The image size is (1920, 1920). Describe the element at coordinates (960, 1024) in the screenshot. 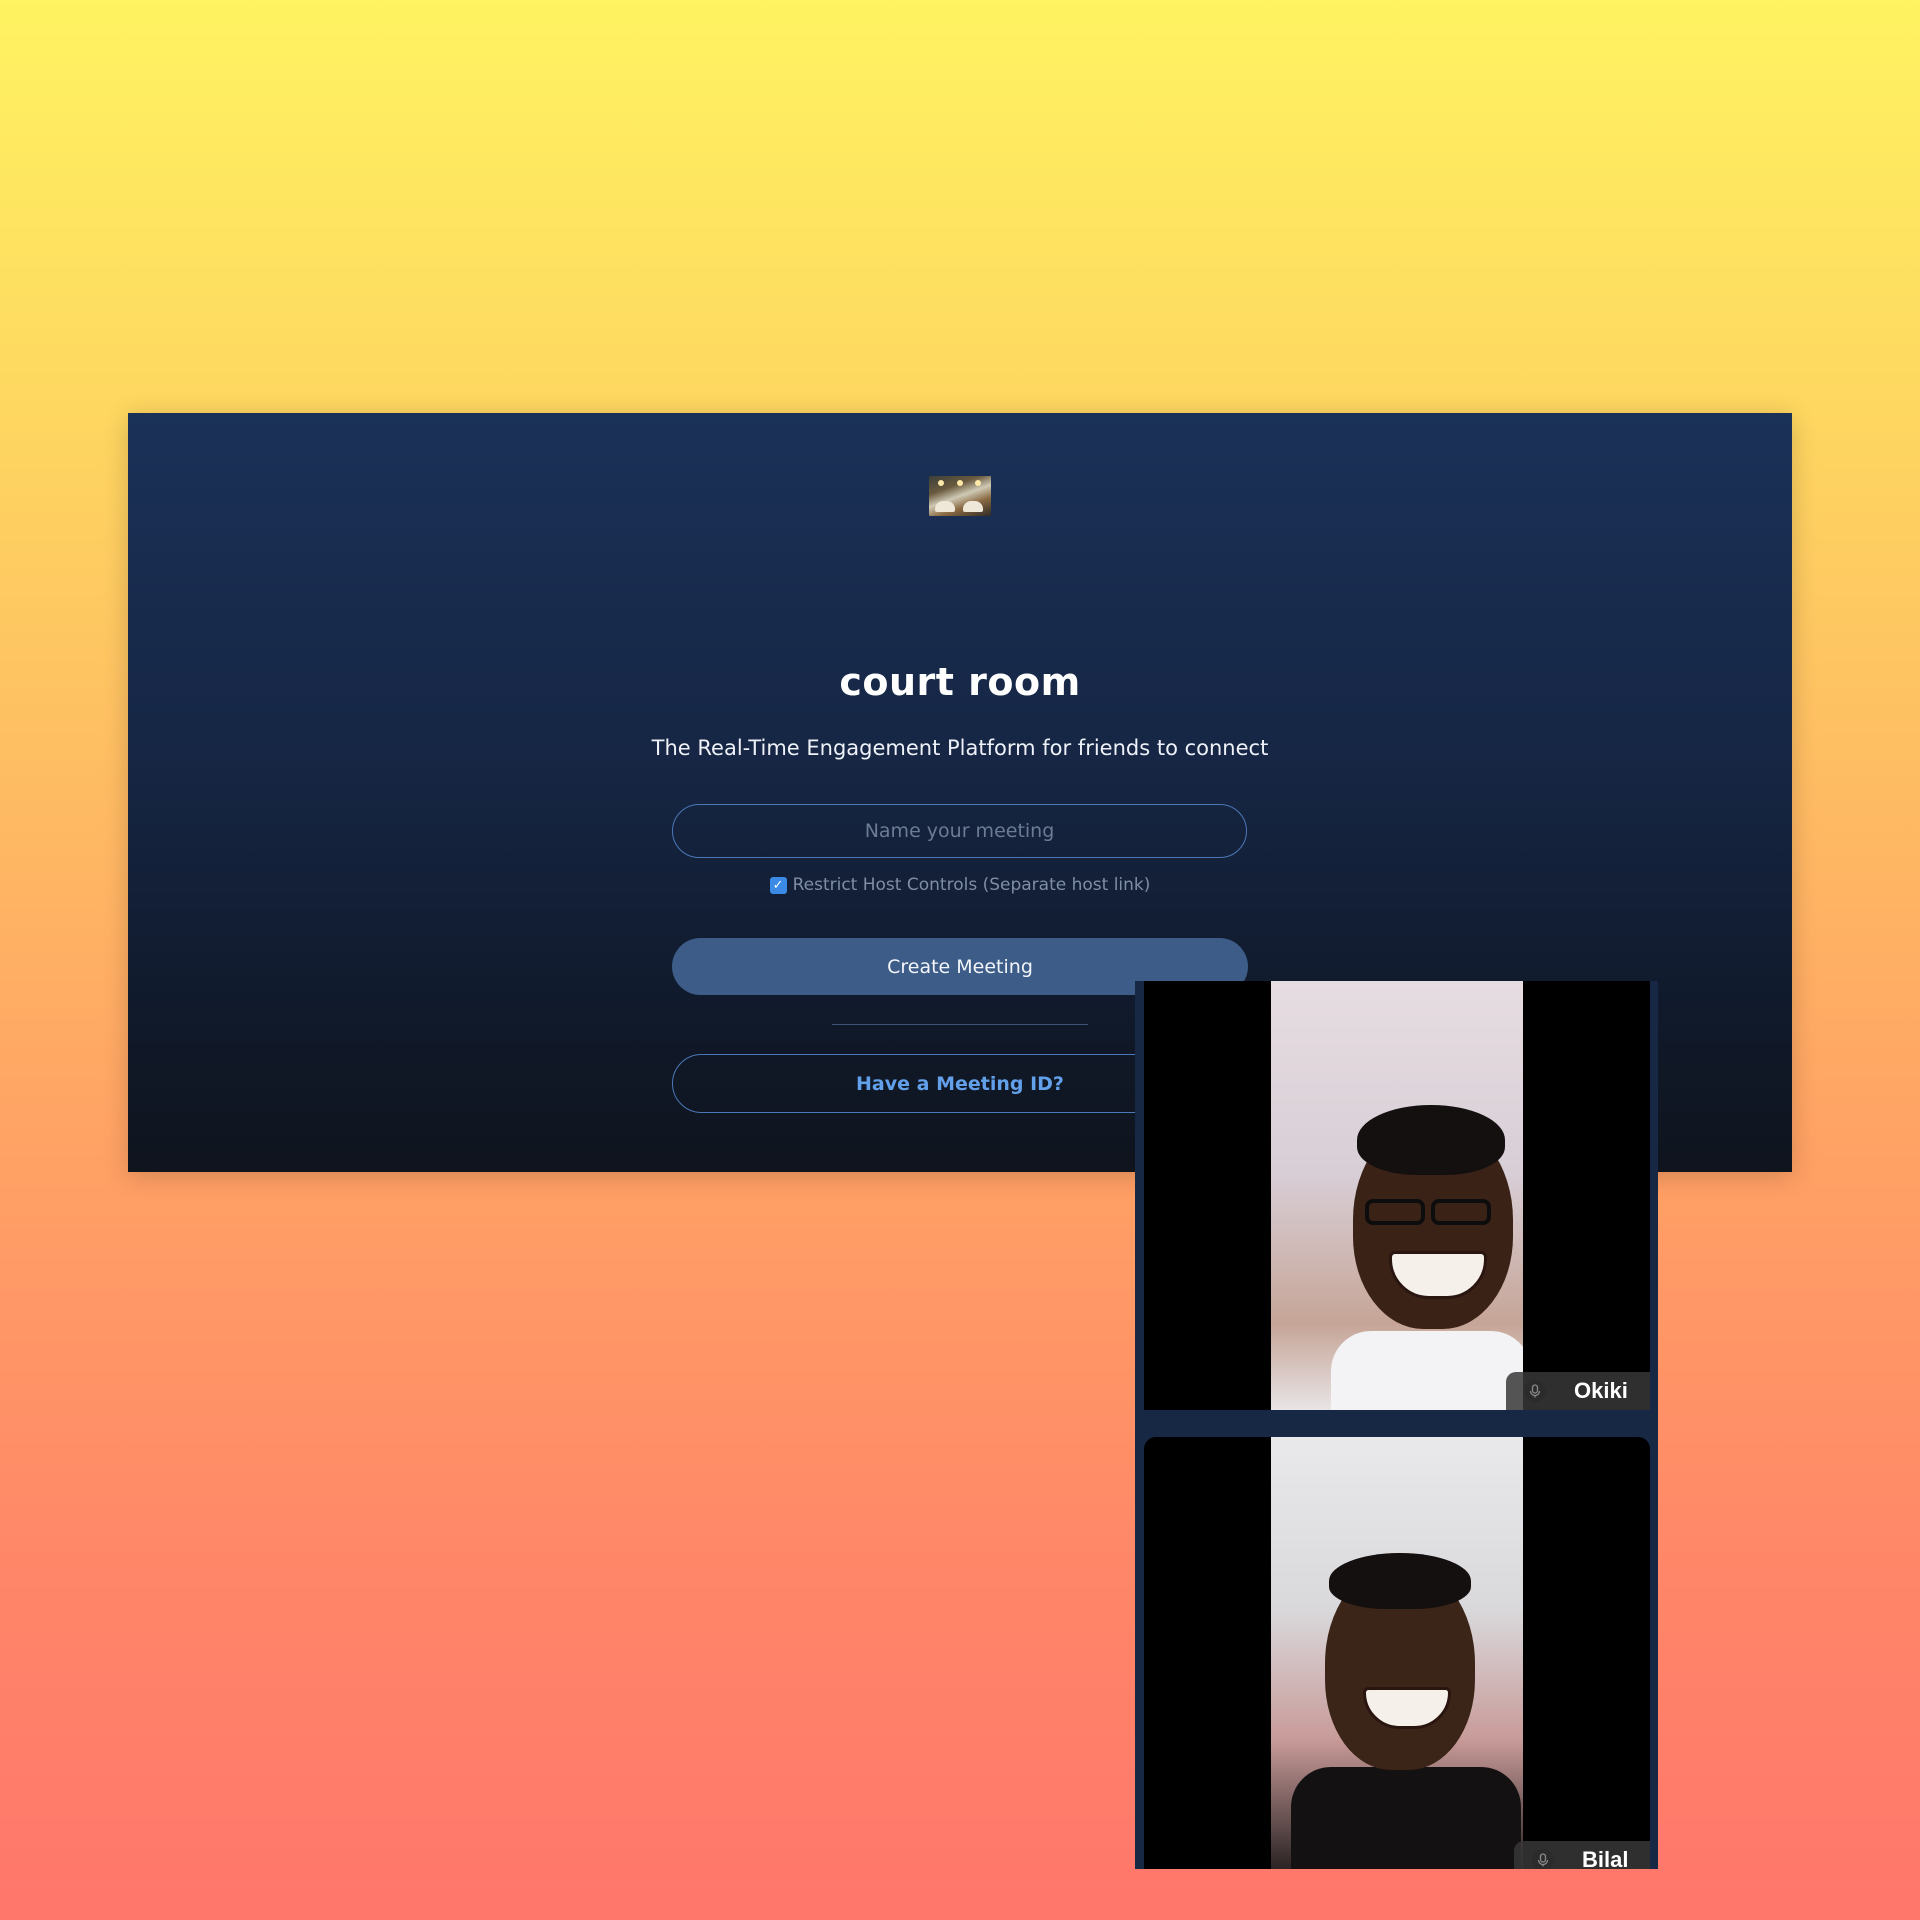

I see `divider` at that location.